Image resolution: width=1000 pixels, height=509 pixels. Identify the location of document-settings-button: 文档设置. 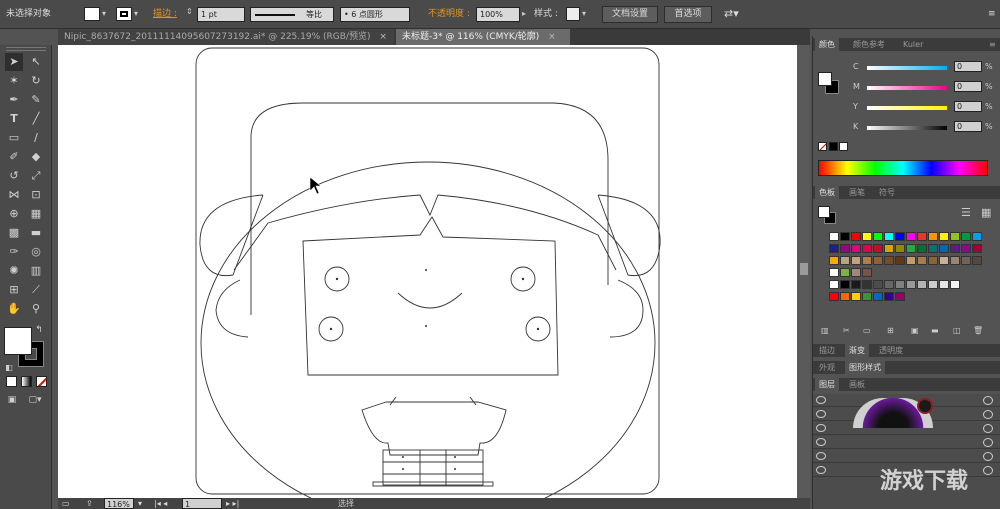
(630, 14).